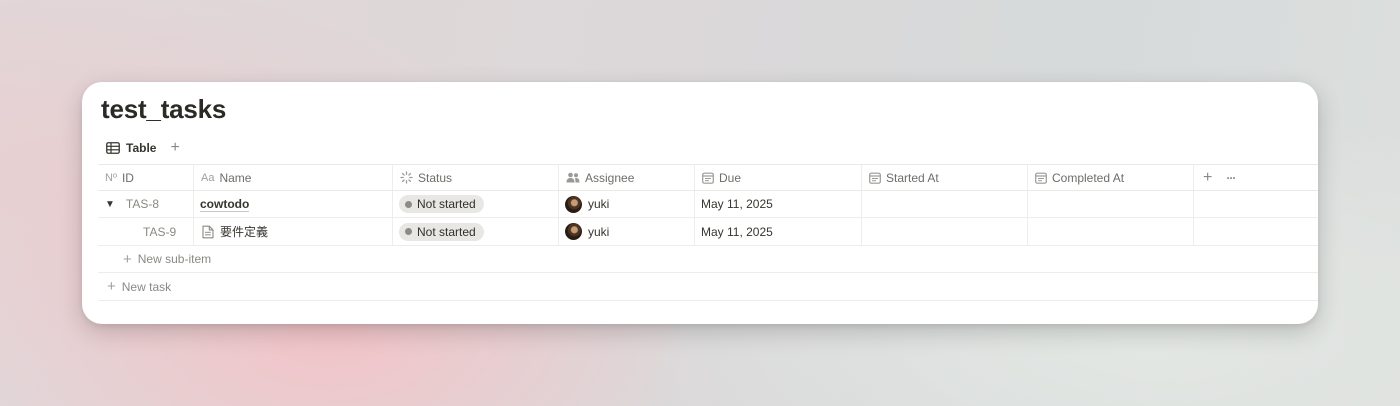  I want to click on view-bar: Table +, so click(143, 148).